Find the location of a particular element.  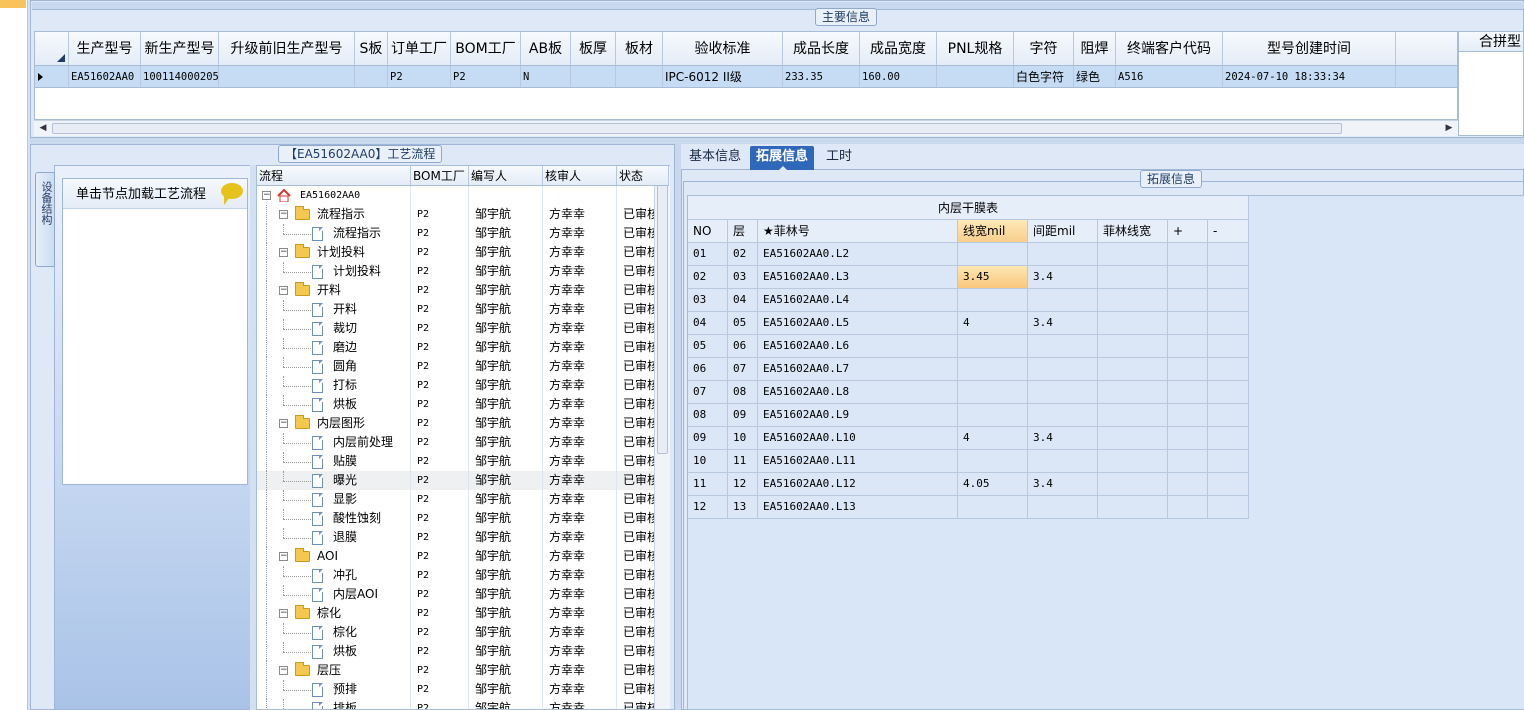

dryfilm-col-header: 线宽mil is located at coordinates (993, 231).